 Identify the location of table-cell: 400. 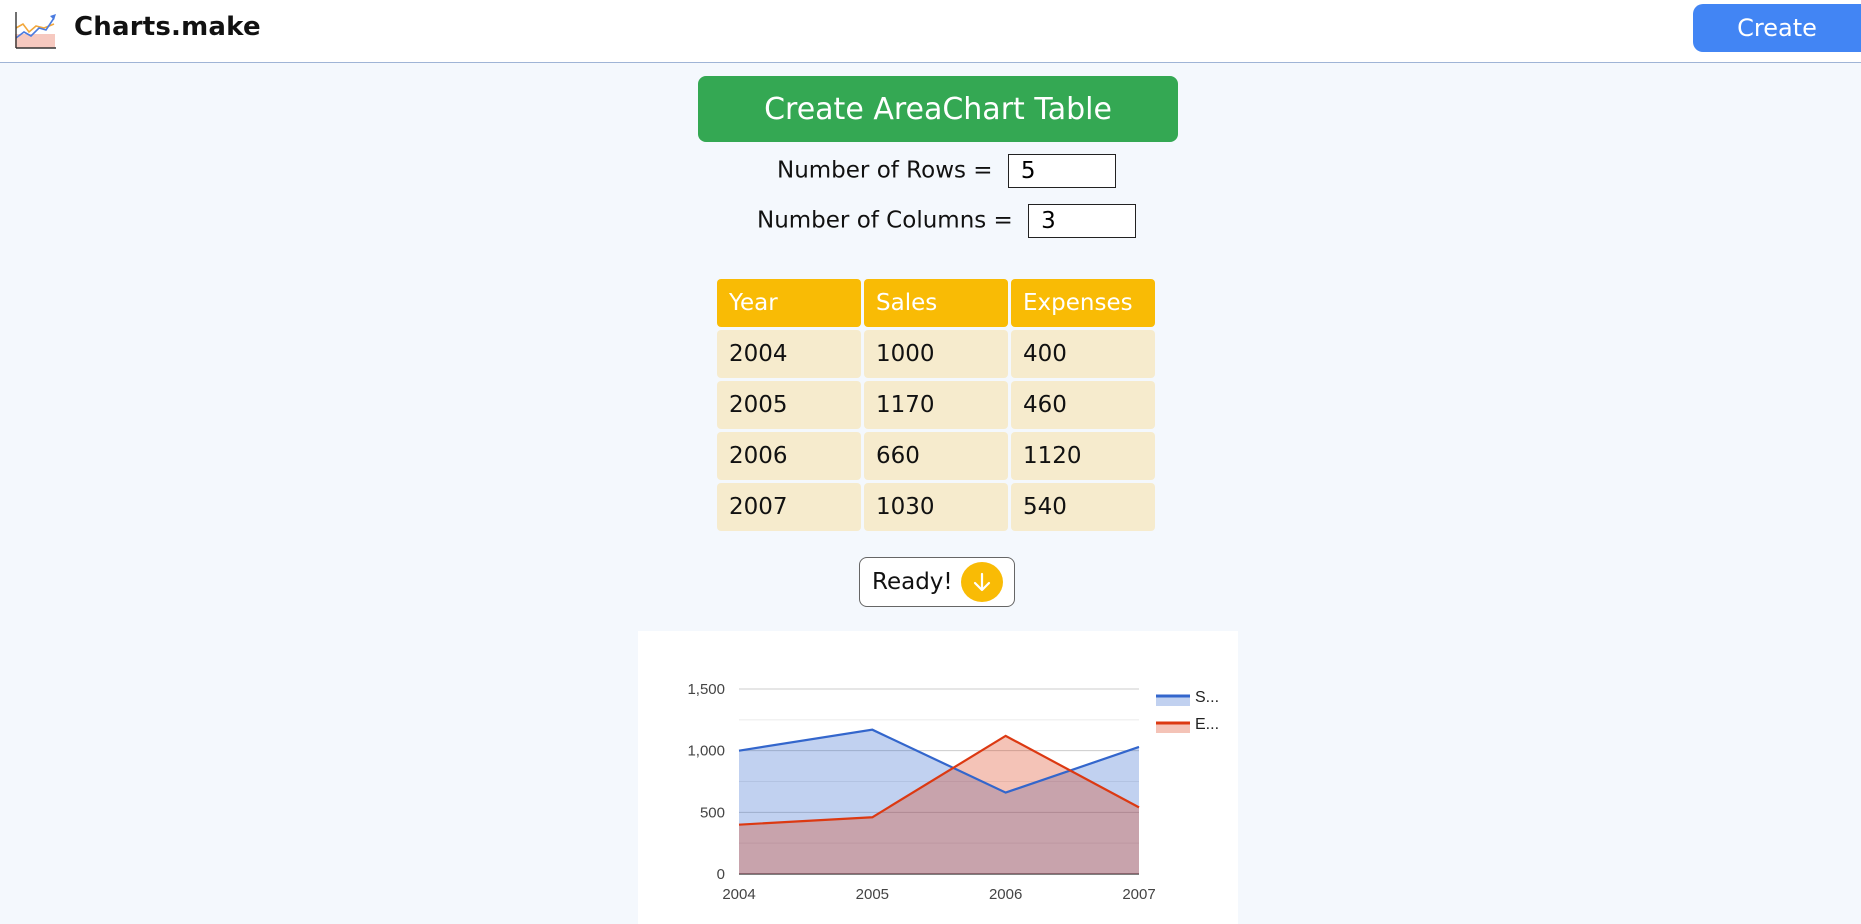
(1083, 354).